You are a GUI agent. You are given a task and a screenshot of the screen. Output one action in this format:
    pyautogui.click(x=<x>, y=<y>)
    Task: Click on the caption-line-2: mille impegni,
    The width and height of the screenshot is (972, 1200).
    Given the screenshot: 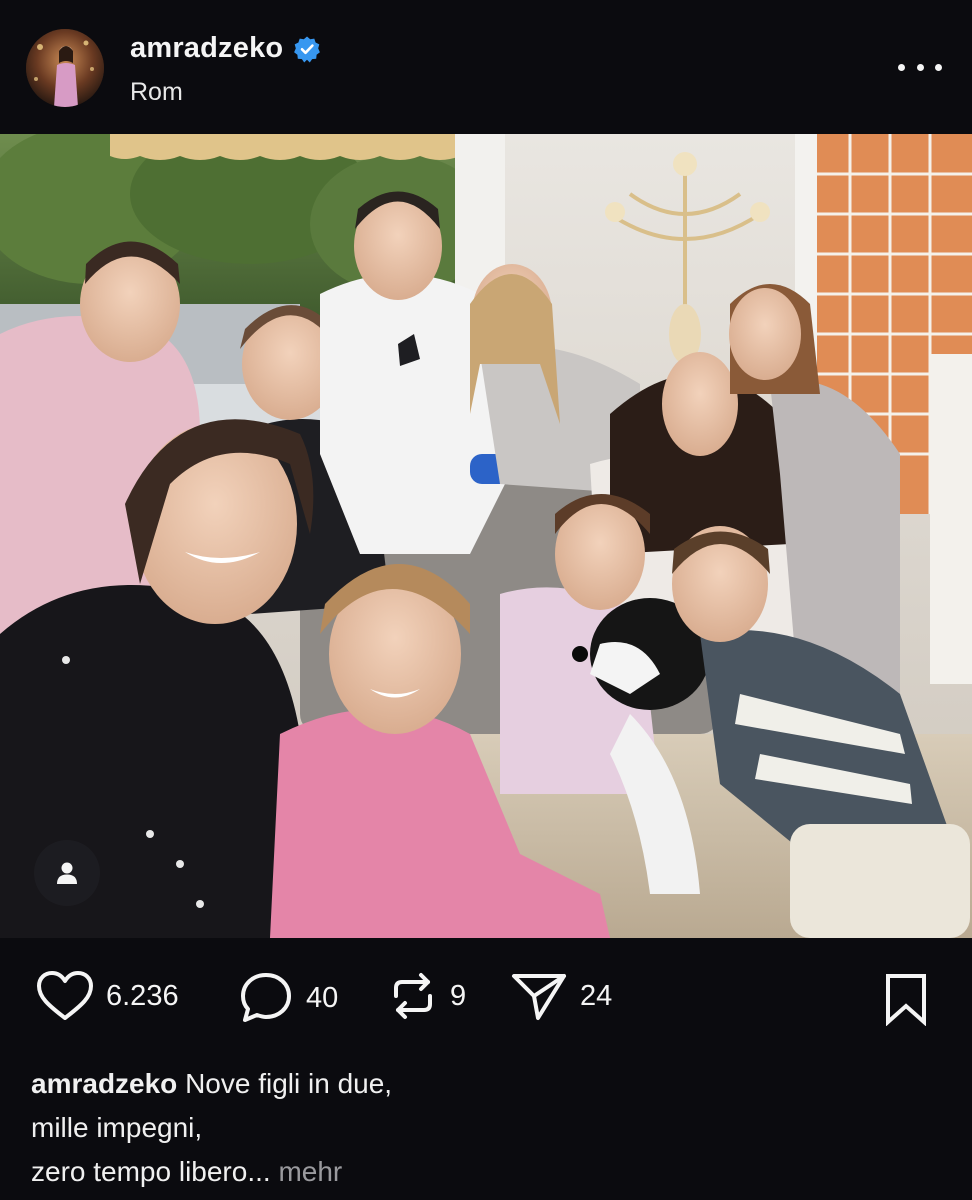 What is the action you would take?
    pyautogui.click(x=117, y=1127)
    